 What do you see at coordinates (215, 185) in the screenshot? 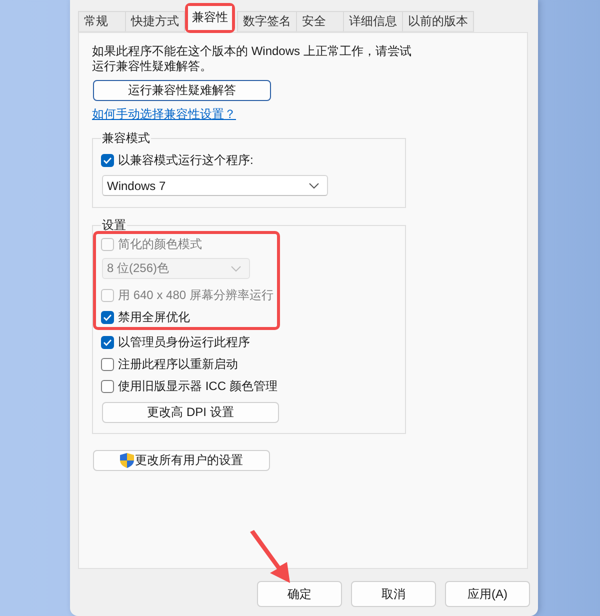
I see `dropdown: Windows 7` at bounding box center [215, 185].